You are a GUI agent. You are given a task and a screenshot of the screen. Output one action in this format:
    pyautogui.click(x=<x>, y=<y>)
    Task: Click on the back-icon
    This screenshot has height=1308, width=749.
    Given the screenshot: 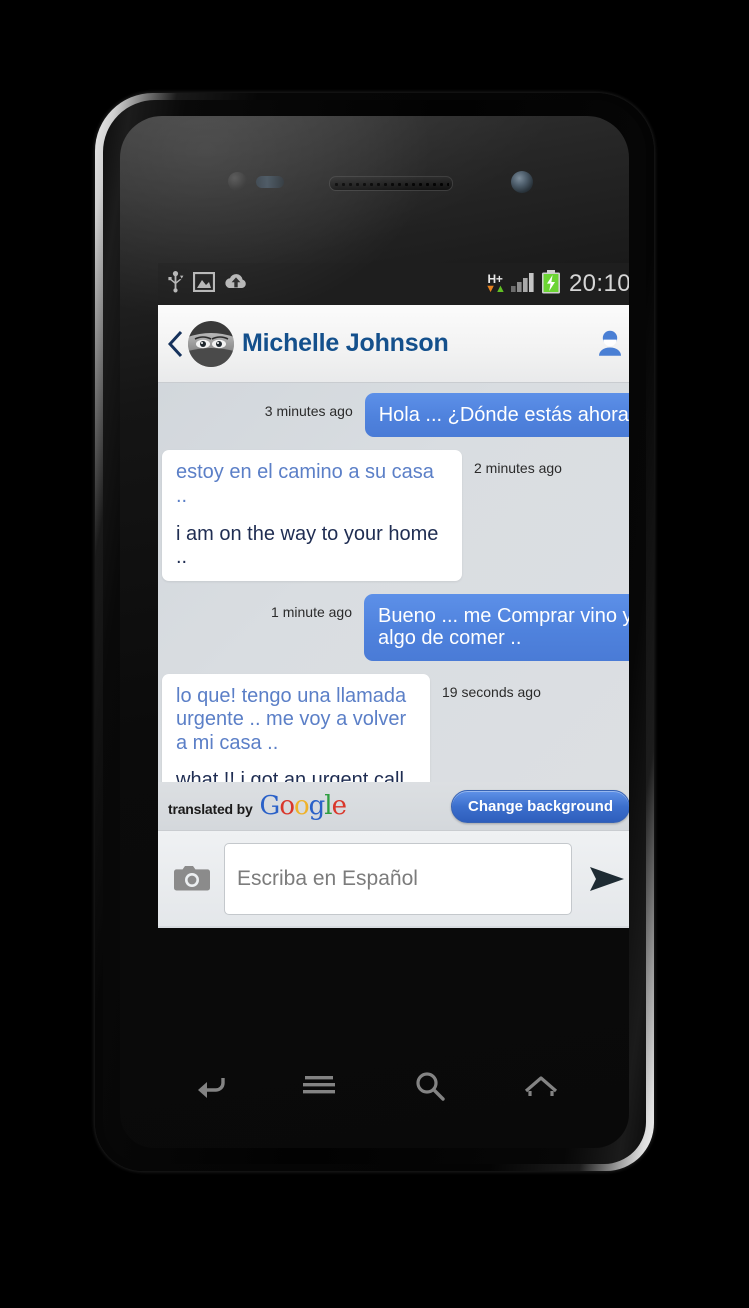 What is the action you would take?
    pyautogui.click(x=208, y=1086)
    